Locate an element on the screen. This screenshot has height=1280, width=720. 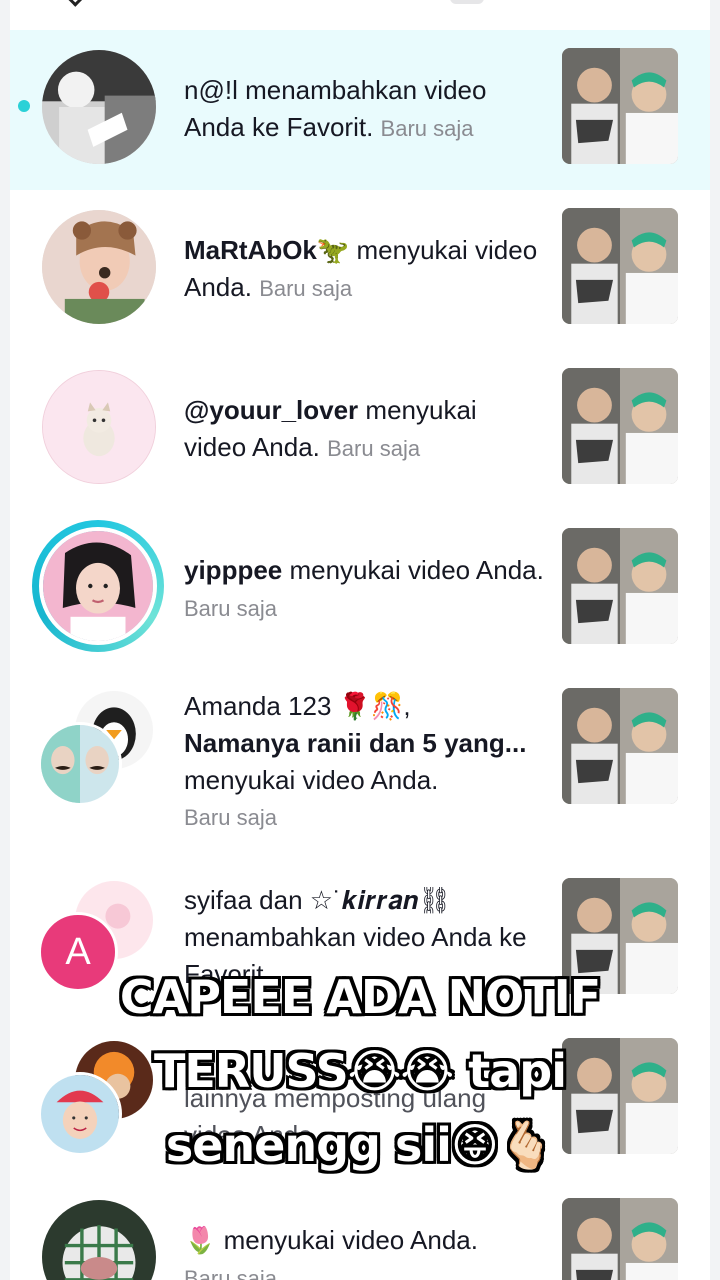
caption-line: senengg sii😝🫰🏻 is located at coordinates (360, 1145).